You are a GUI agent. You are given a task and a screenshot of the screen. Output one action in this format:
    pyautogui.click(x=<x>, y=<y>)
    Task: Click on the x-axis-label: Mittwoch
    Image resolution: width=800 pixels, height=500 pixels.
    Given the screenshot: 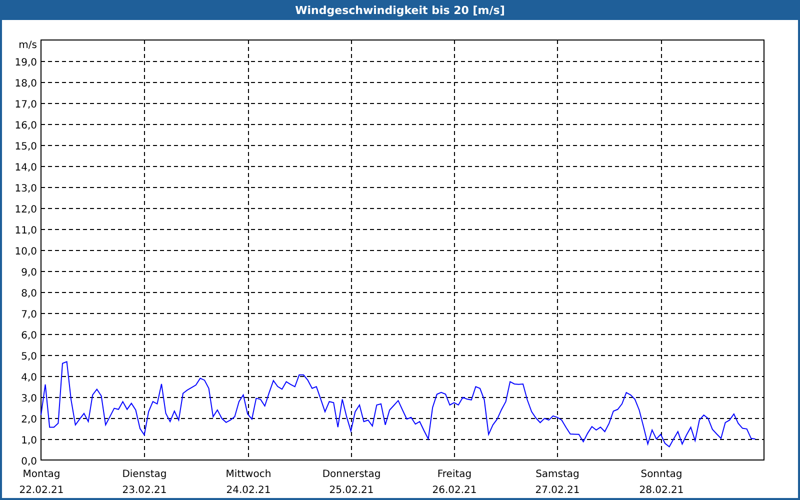 What is the action you would take?
    pyautogui.click(x=249, y=474)
    